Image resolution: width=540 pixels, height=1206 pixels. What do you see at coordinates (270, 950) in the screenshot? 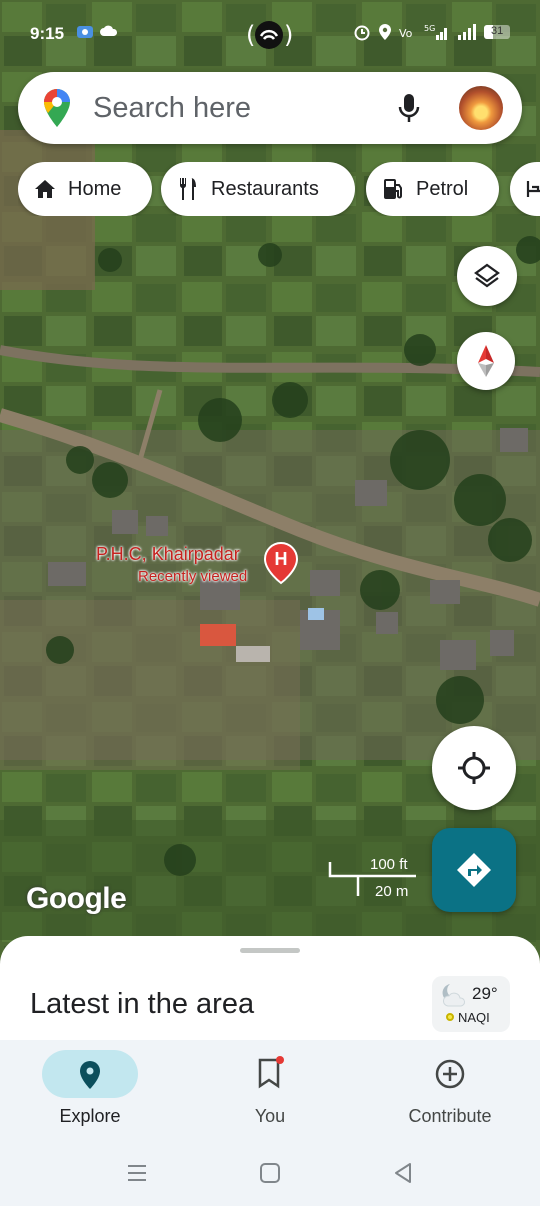
I see `sheet-drag-handle` at bounding box center [270, 950].